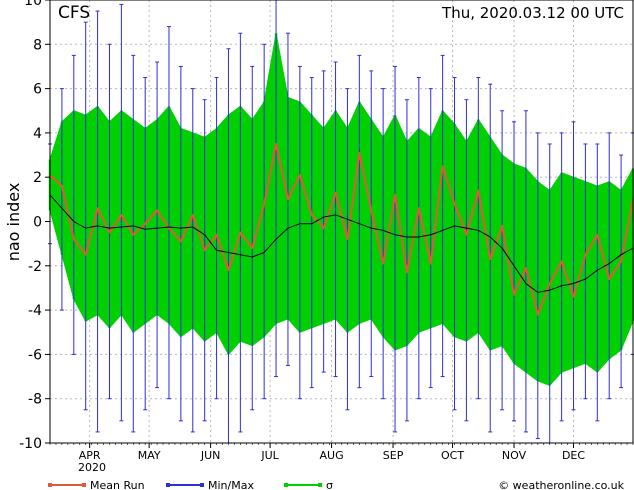 The height and width of the screenshot is (490, 634). I want to click on legend-item-sigma: σ, so click(308, 484).